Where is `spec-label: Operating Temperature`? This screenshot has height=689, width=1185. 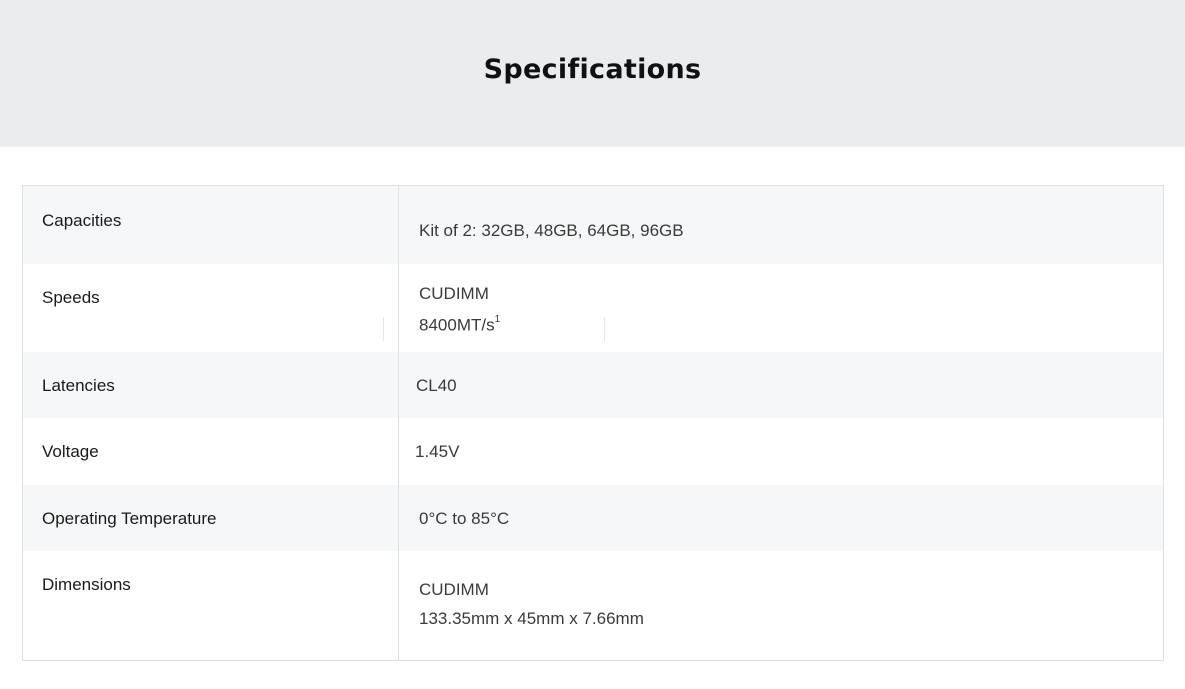
spec-label: Operating Temperature is located at coordinates (211, 518).